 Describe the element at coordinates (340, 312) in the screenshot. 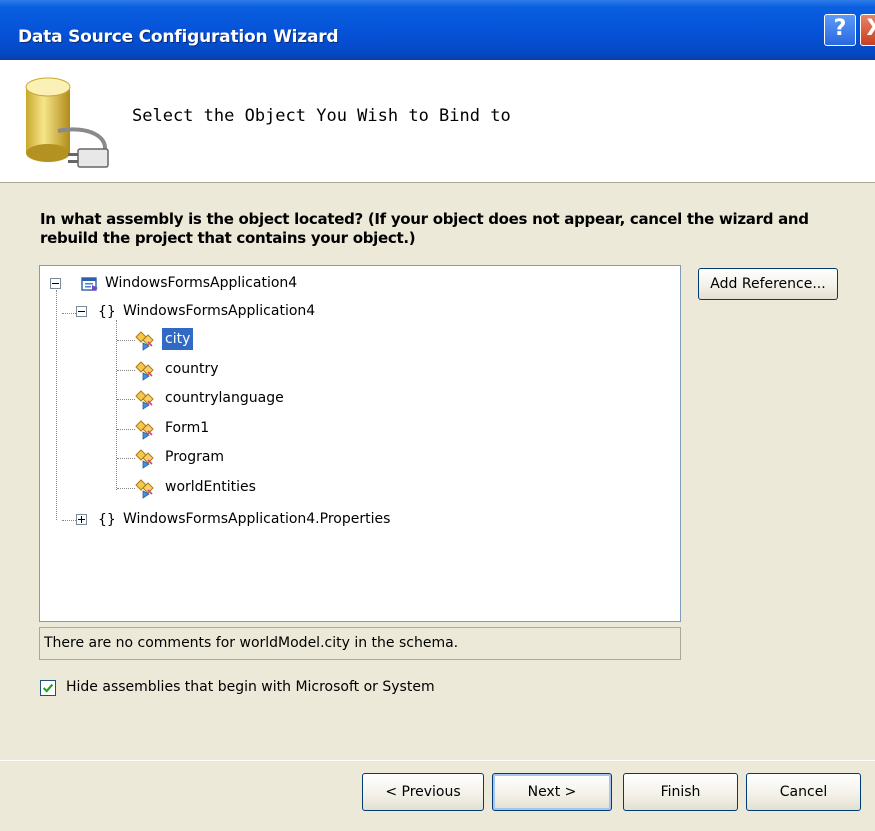

I see `tree-node-namespace: {} WindowsFormsApplication4` at that location.